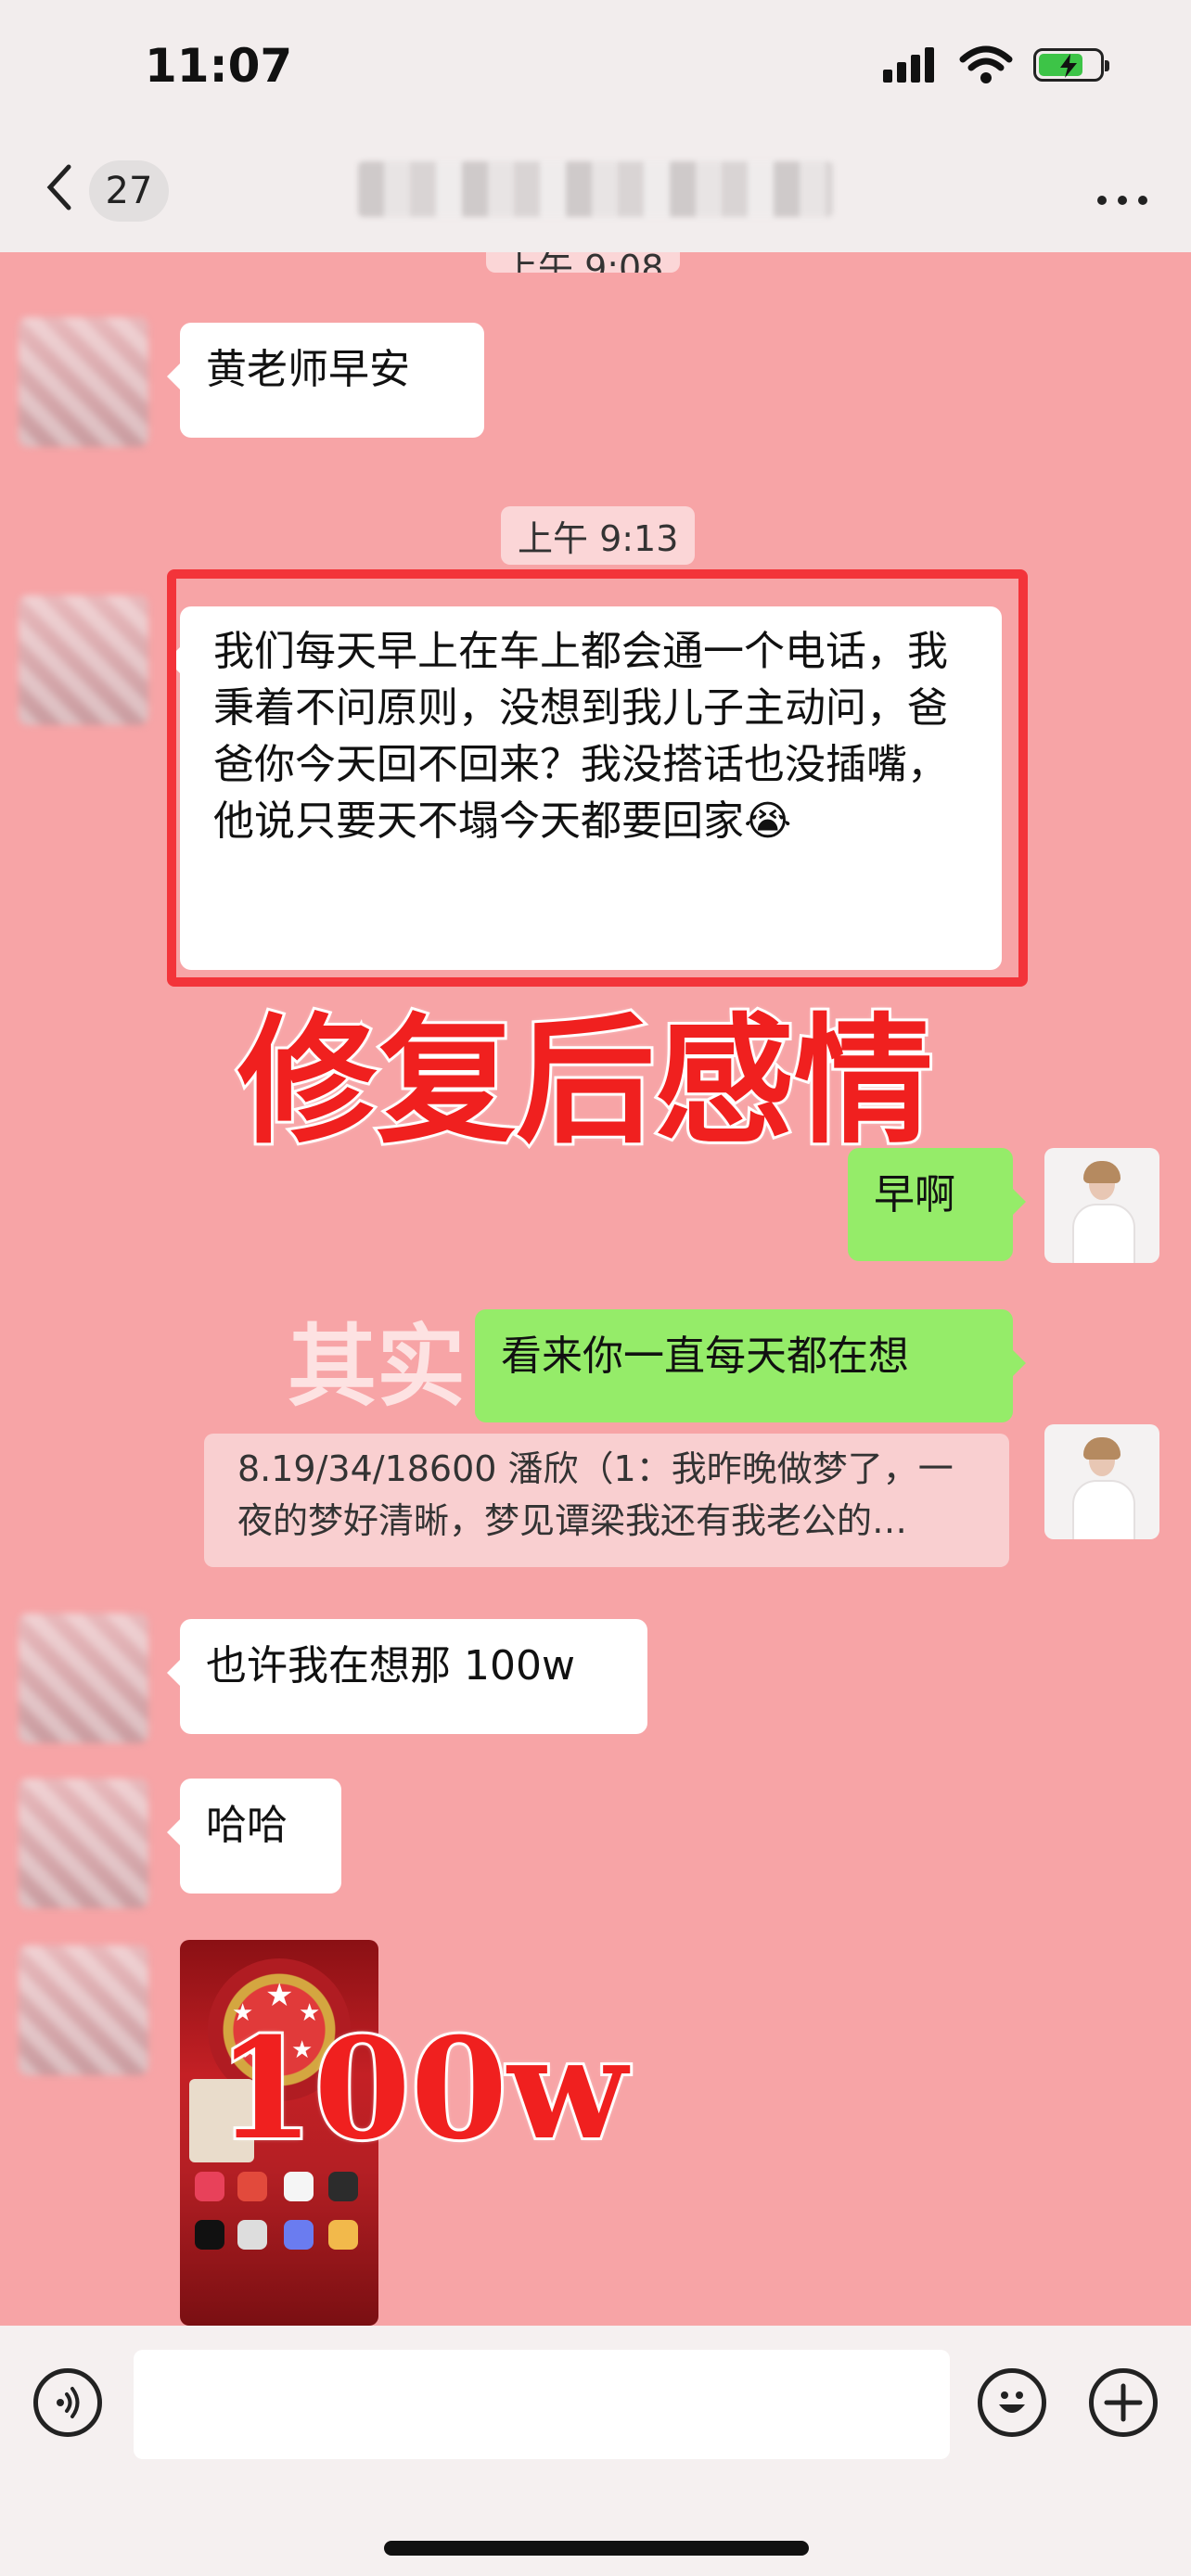  I want to click on voice-button, so click(67, 2402).